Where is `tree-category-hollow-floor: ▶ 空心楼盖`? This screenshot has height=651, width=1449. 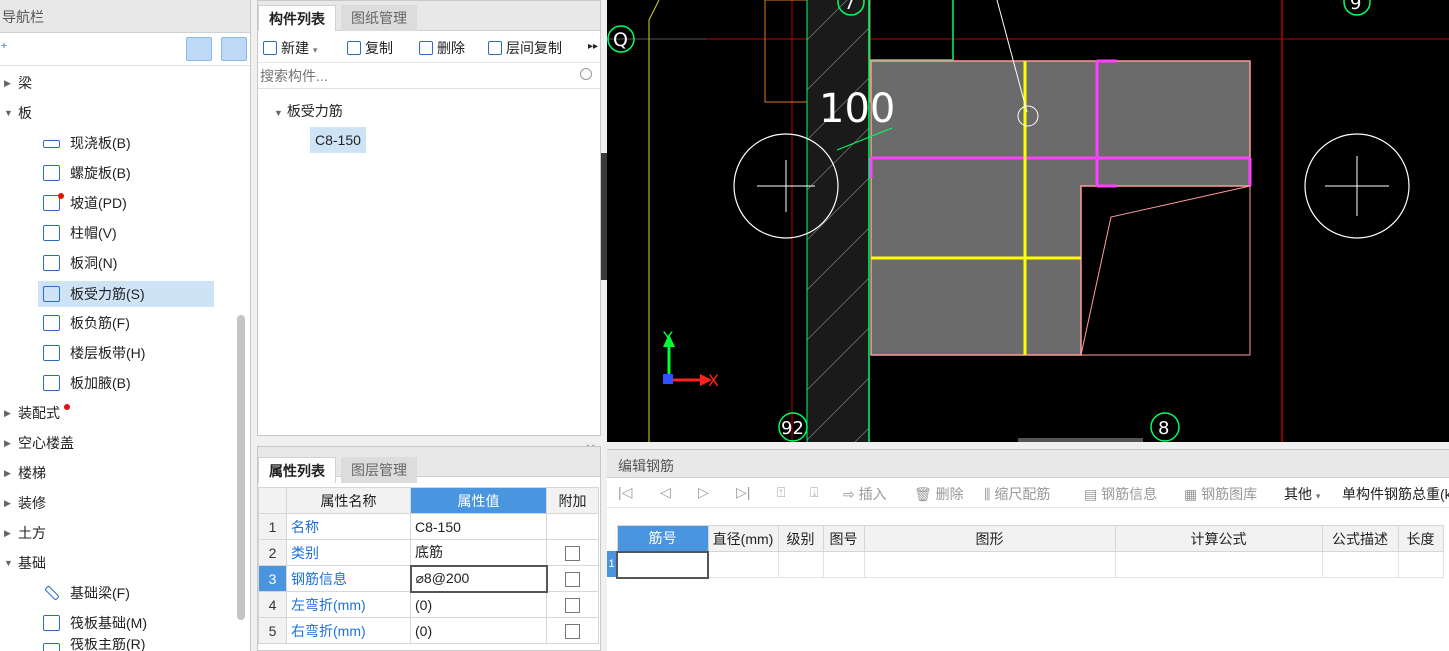 tree-category-hollow-floor: ▶ 空心楼盖 is located at coordinates (117, 443).